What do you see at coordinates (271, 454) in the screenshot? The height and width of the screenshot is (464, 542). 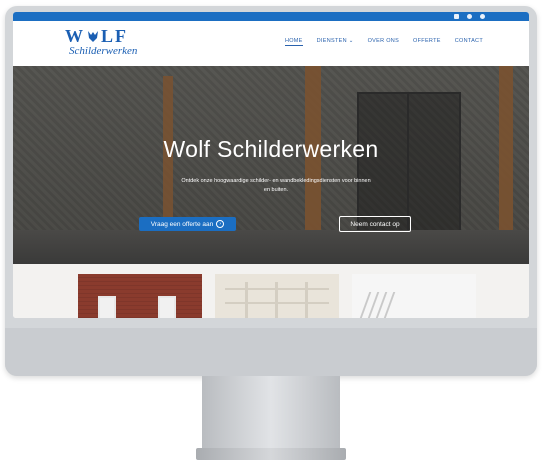 I see `monitor-stand-base` at bounding box center [271, 454].